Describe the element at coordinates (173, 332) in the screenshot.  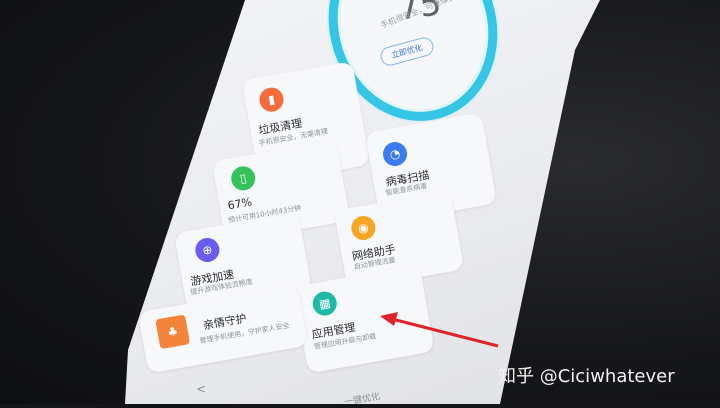
I see `family-icon: ♣` at that location.